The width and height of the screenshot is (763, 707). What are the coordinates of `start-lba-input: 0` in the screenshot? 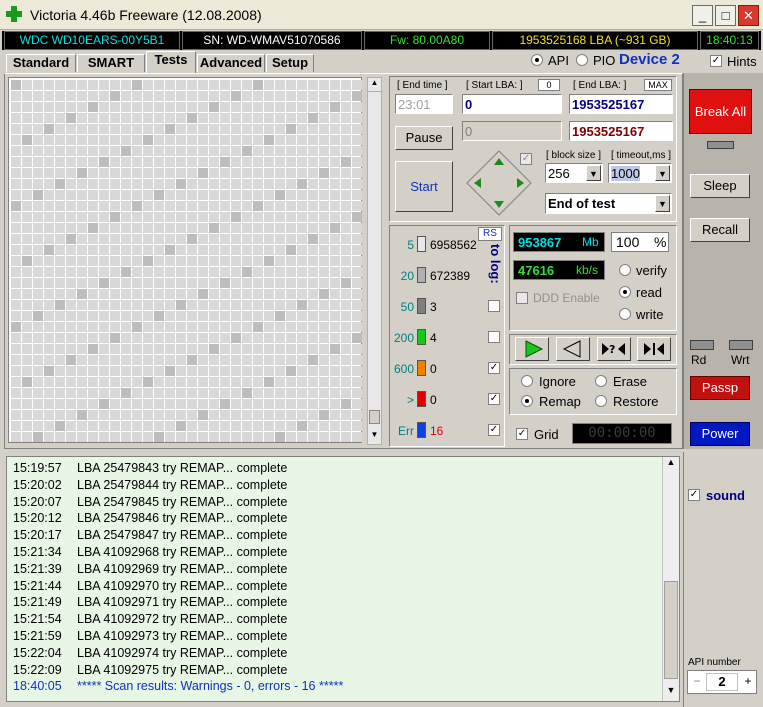 It's located at (512, 104).